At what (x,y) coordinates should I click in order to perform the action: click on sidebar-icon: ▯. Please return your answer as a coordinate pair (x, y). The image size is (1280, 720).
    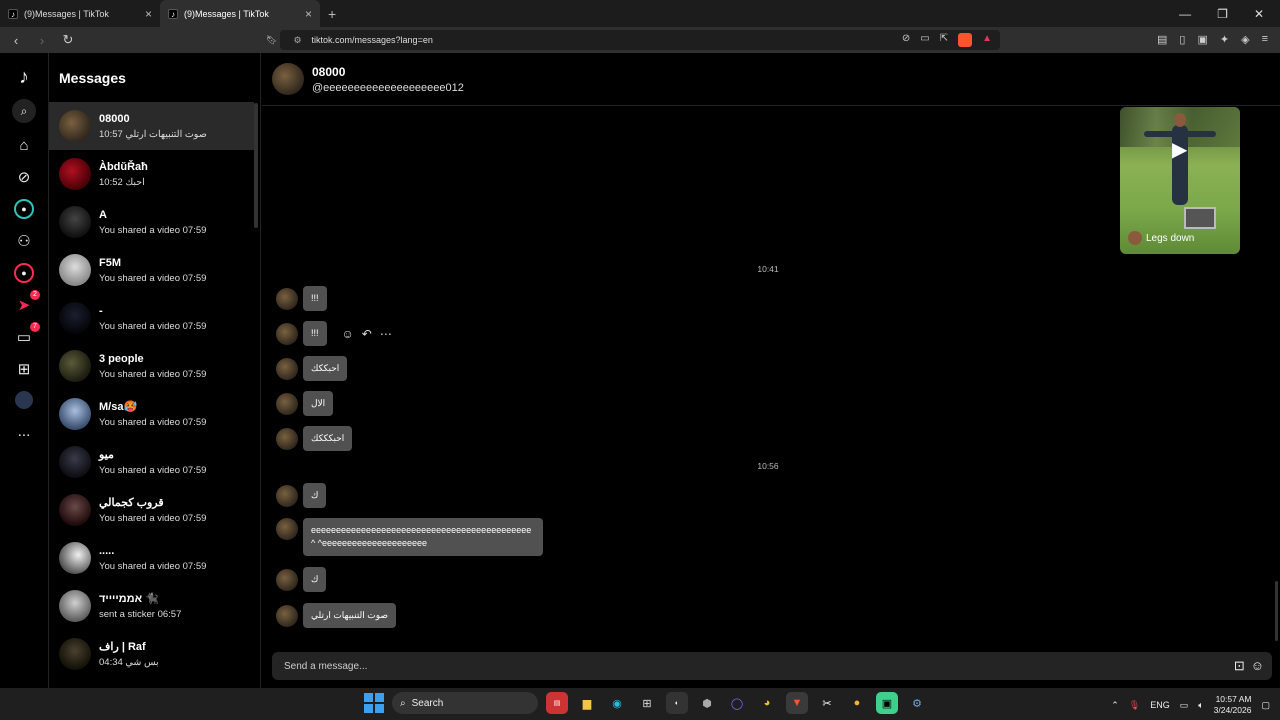
    Looking at the image, I should click on (1182, 39).